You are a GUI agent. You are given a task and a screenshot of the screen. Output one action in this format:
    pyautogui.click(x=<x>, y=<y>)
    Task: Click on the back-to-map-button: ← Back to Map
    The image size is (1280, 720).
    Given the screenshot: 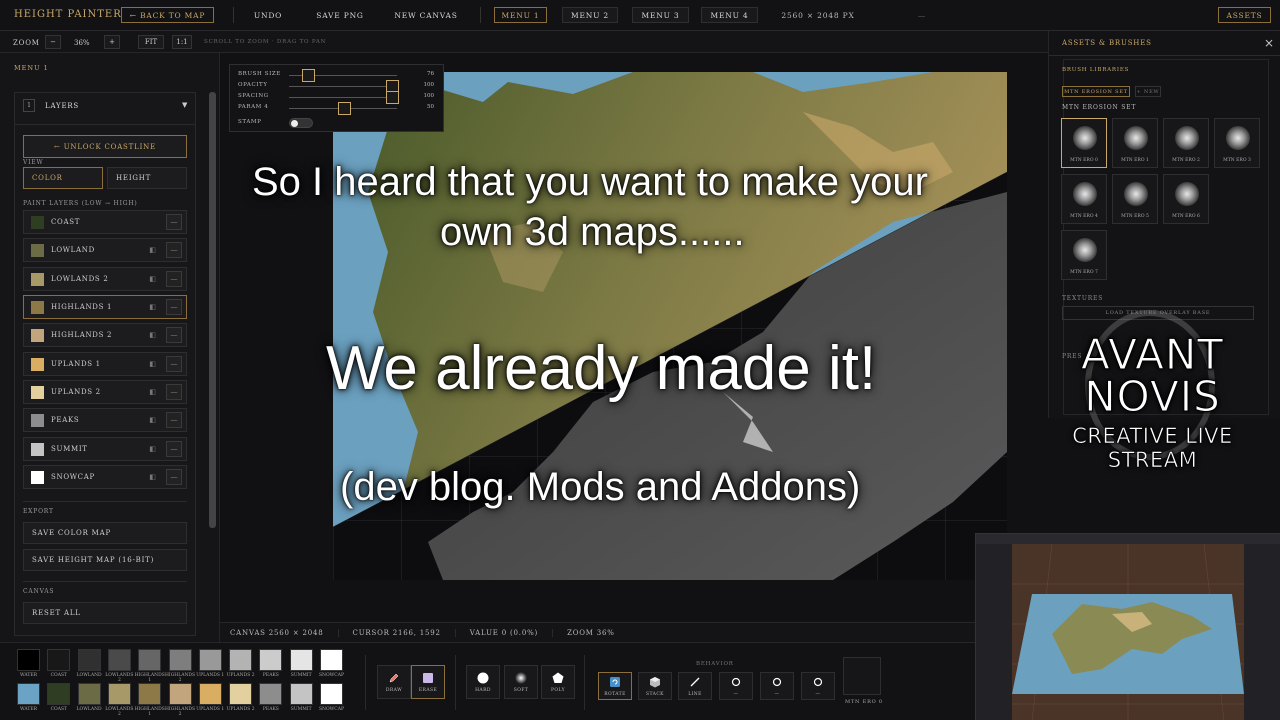 What is the action you would take?
    pyautogui.click(x=167, y=15)
    